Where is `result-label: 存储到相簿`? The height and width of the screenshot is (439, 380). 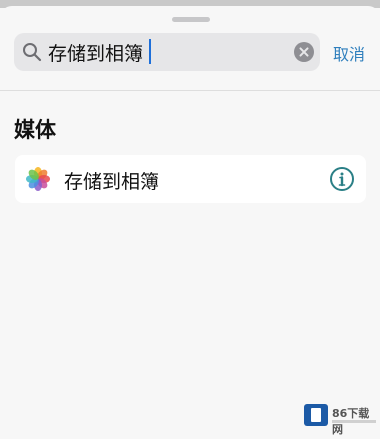
result-label: 存储到相簿 is located at coordinates (112, 182).